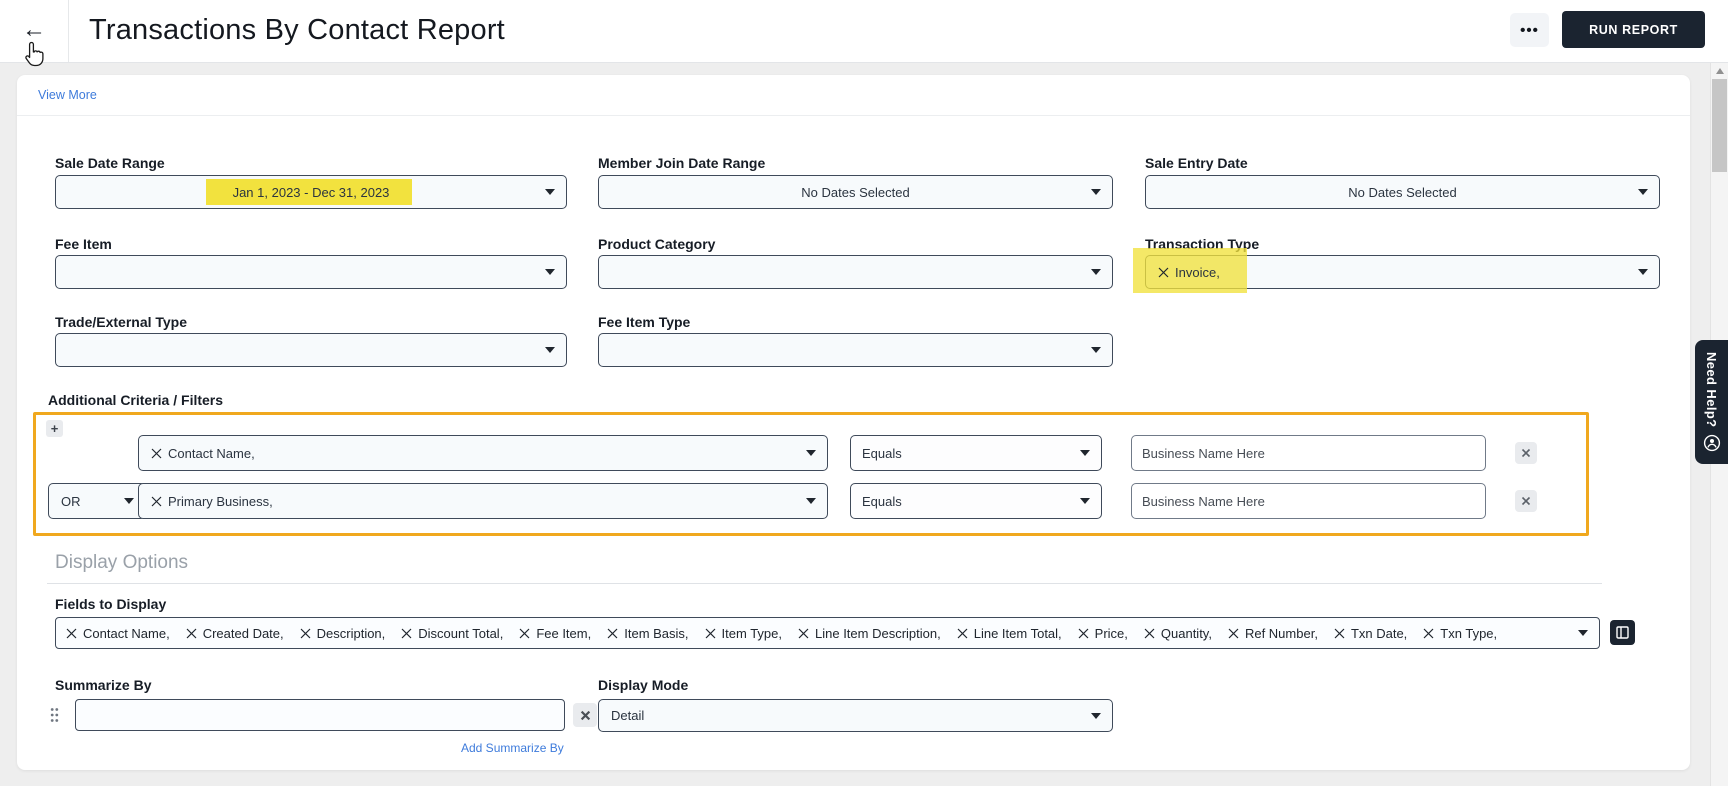 This screenshot has width=1728, height=786. What do you see at coordinates (1197, 272) in the screenshot?
I see `transaction-type-chip-label: Invoice,` at bounding box center [1197, 272].